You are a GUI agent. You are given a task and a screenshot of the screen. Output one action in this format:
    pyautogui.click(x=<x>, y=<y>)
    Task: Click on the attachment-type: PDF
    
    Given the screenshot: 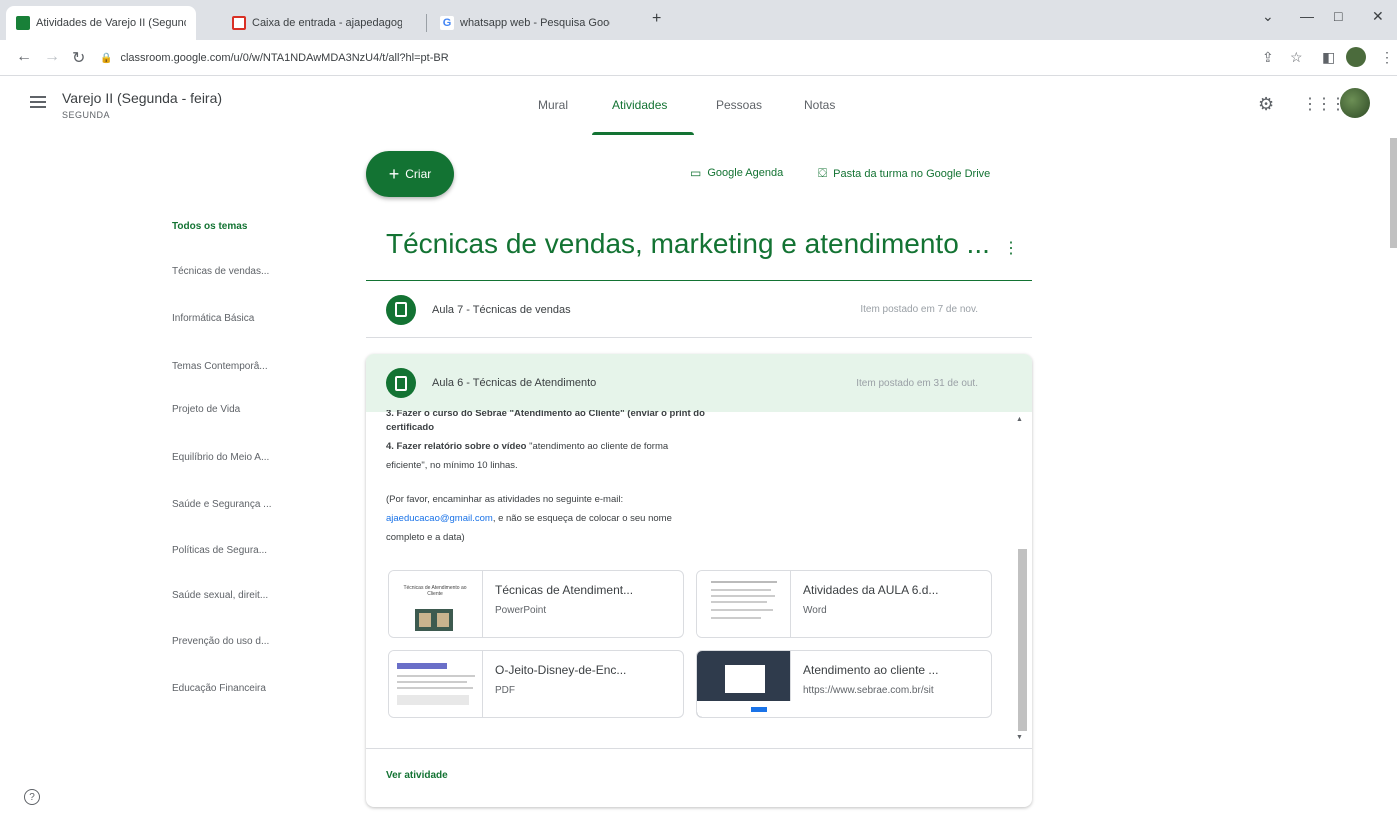 What is the action you would take?
    pyautogui.click(x=505, y=690)
    